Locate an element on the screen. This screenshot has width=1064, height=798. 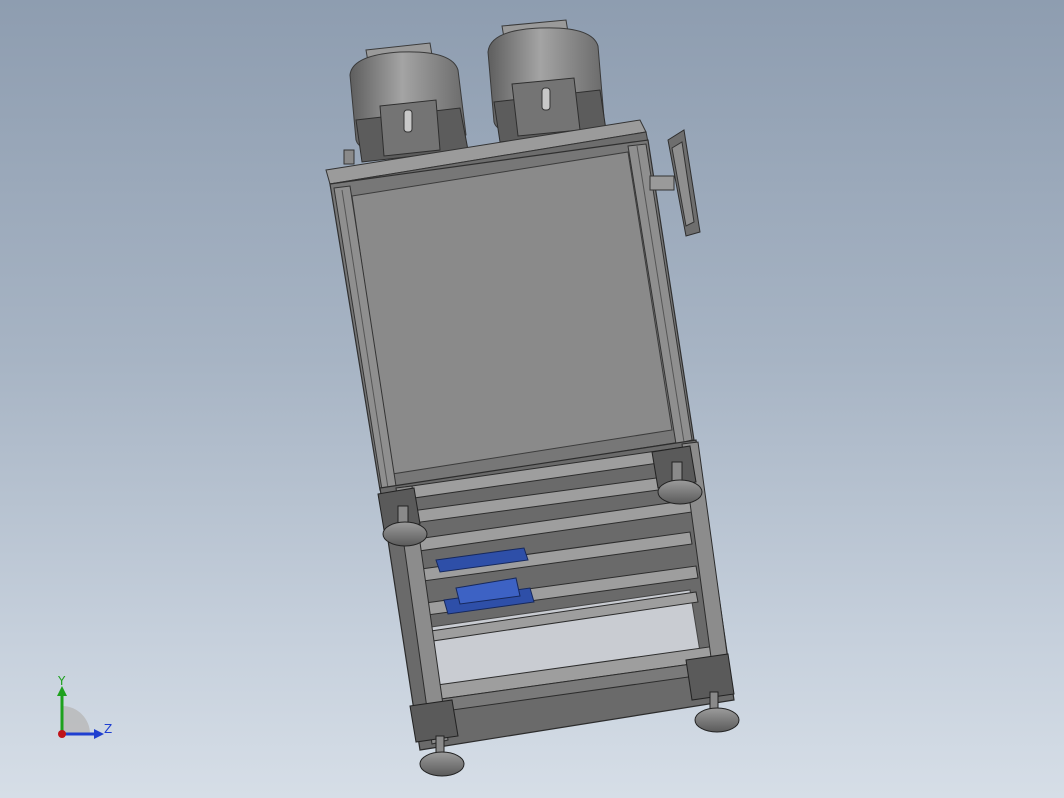
z-axis-label: Z is located at coordinates (108, 729).